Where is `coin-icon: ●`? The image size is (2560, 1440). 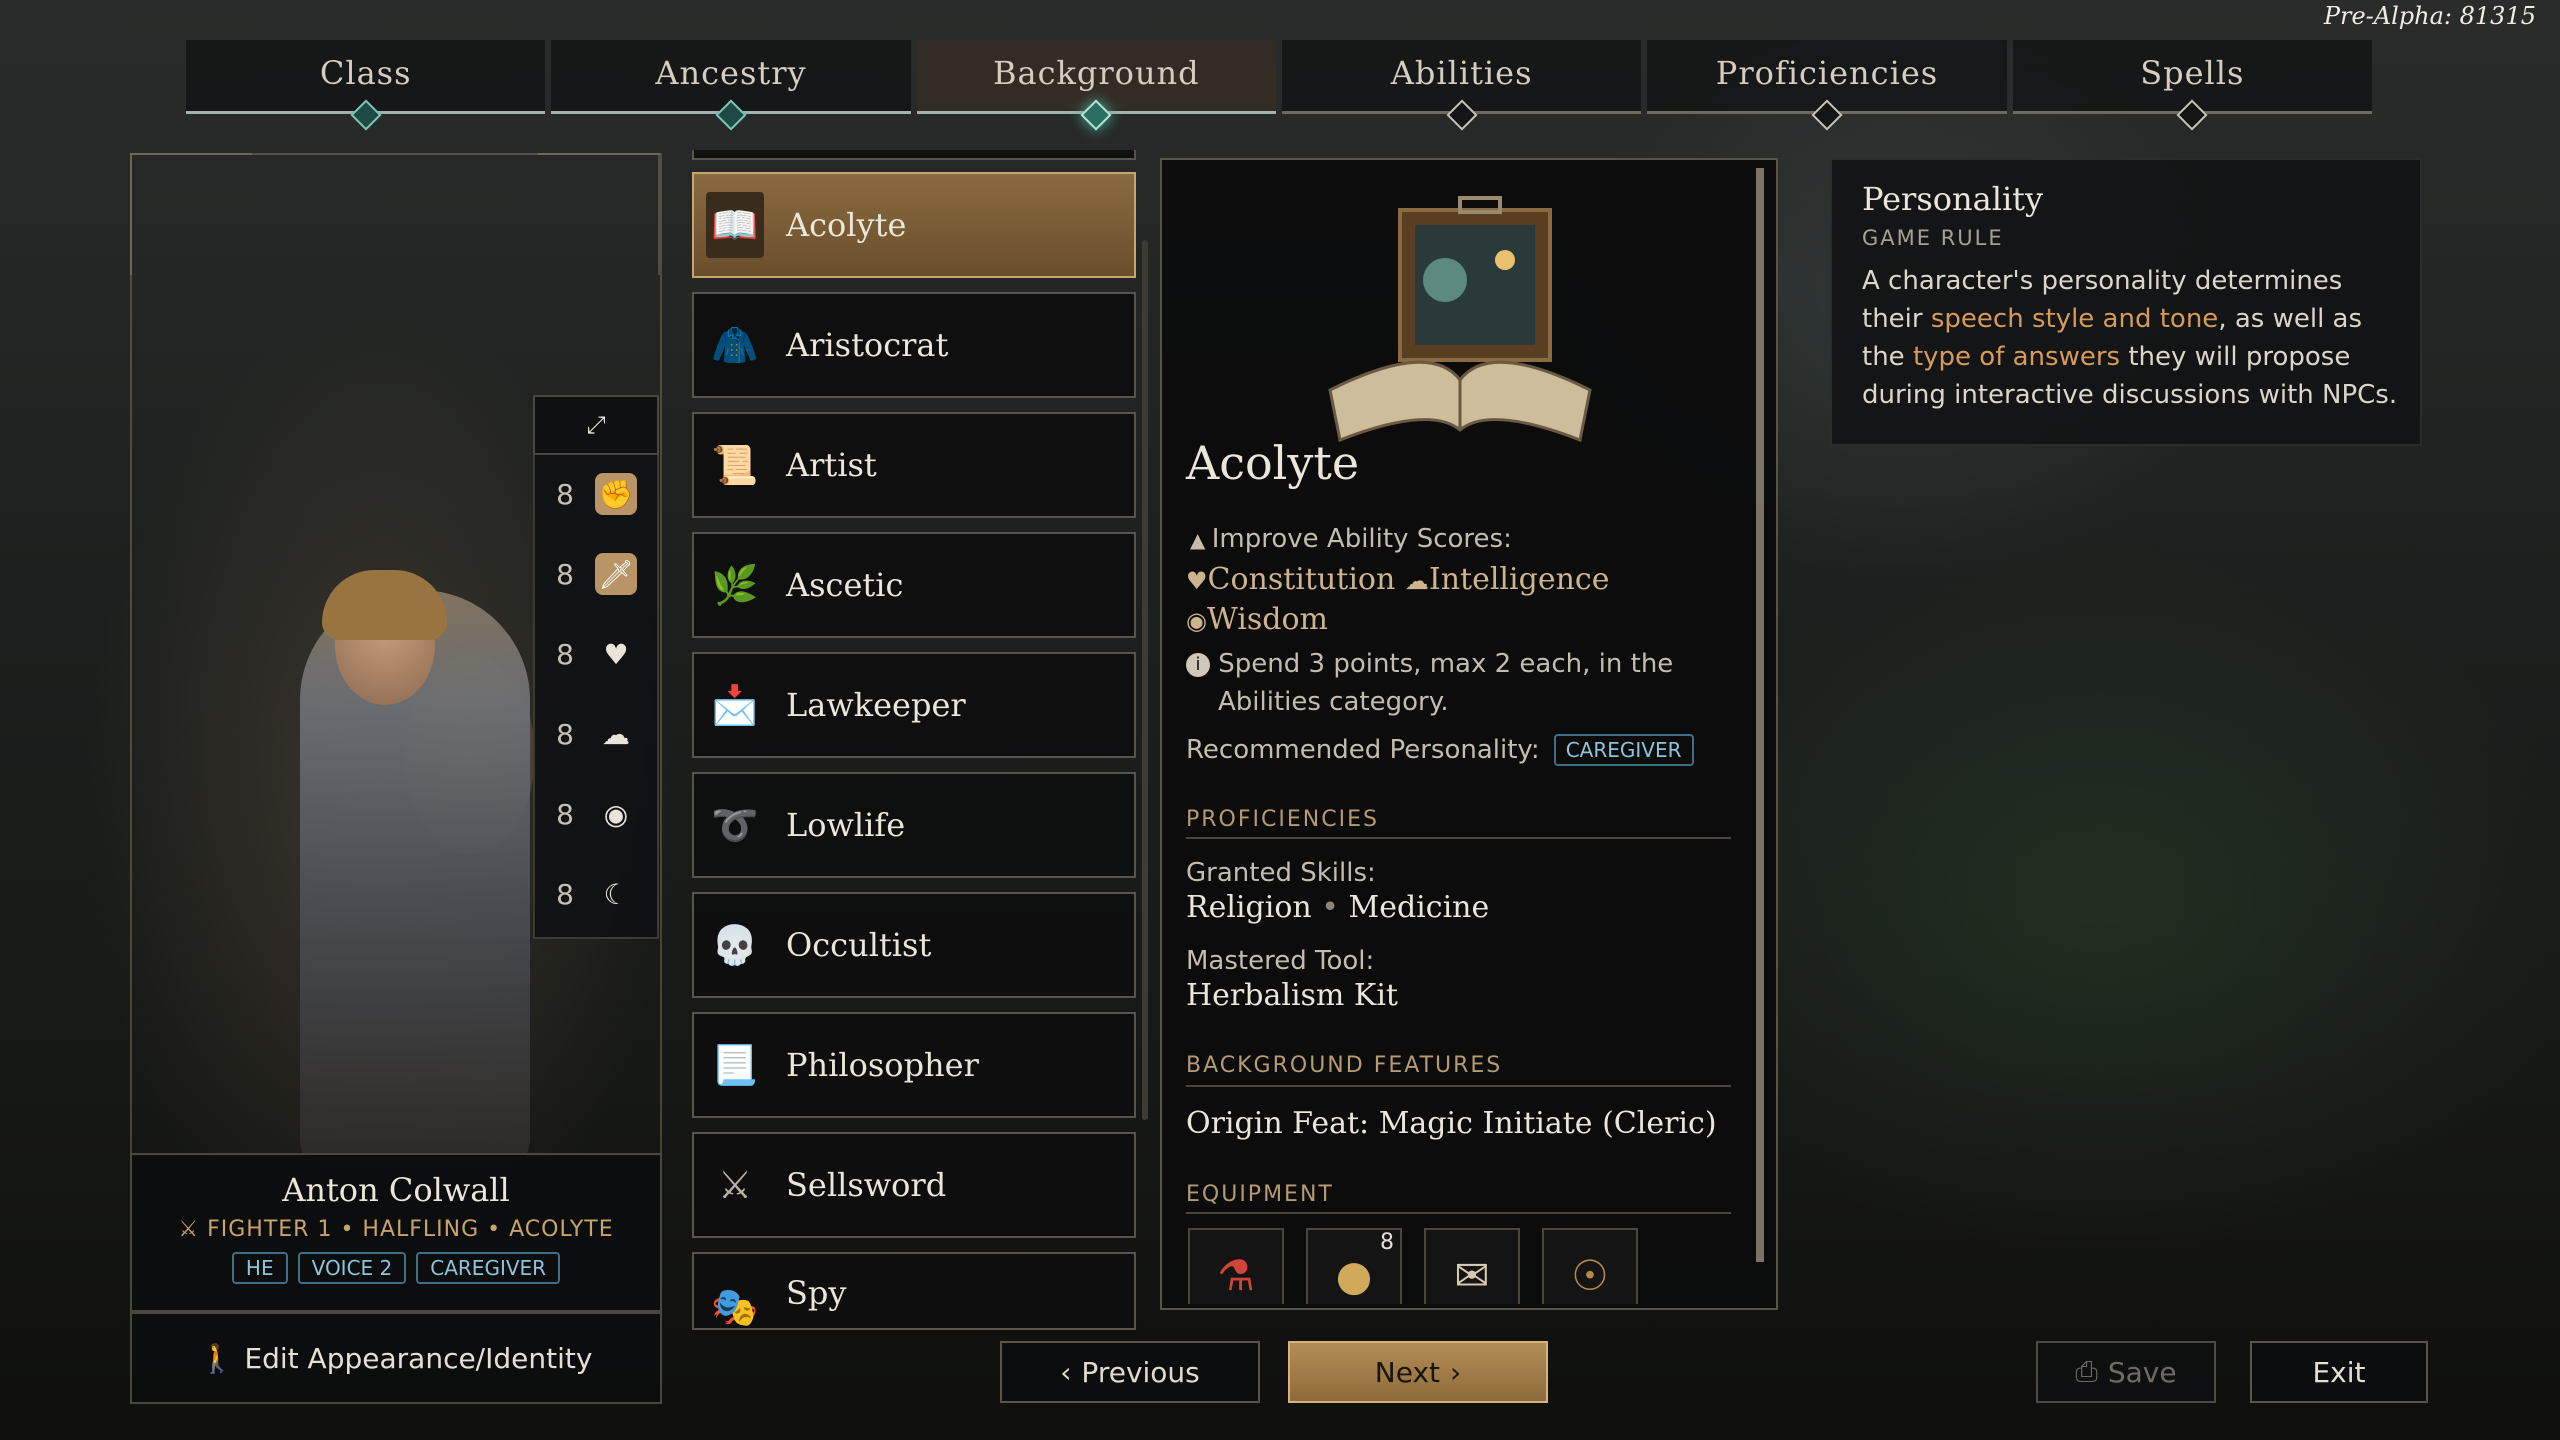 coin-icon: ● is located at coordinates (1354, 1275).